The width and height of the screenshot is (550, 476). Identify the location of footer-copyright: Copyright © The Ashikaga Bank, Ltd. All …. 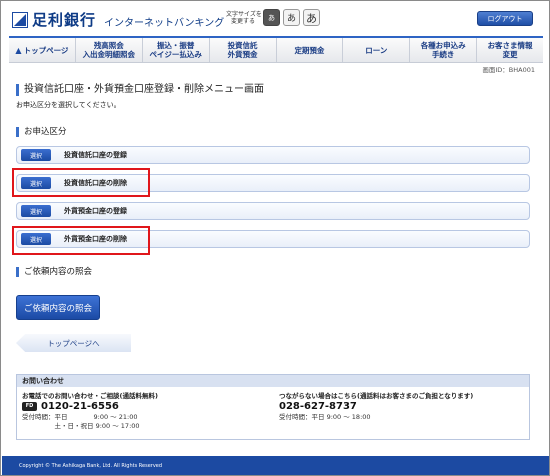
(275, 465).